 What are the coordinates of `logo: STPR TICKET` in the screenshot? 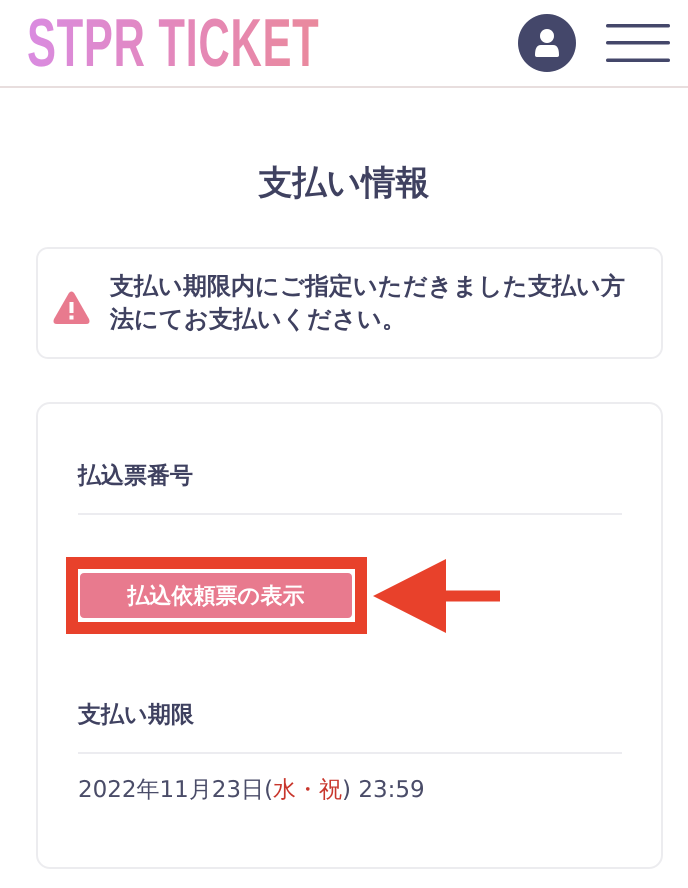 It's located at (173, 43).